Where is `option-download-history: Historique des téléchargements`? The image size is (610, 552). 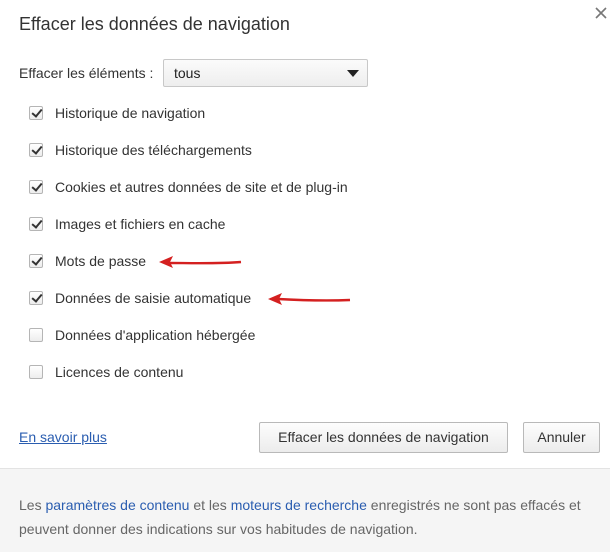
option-download-history: Historique des téléchargements is located at coordinates (140, 150).